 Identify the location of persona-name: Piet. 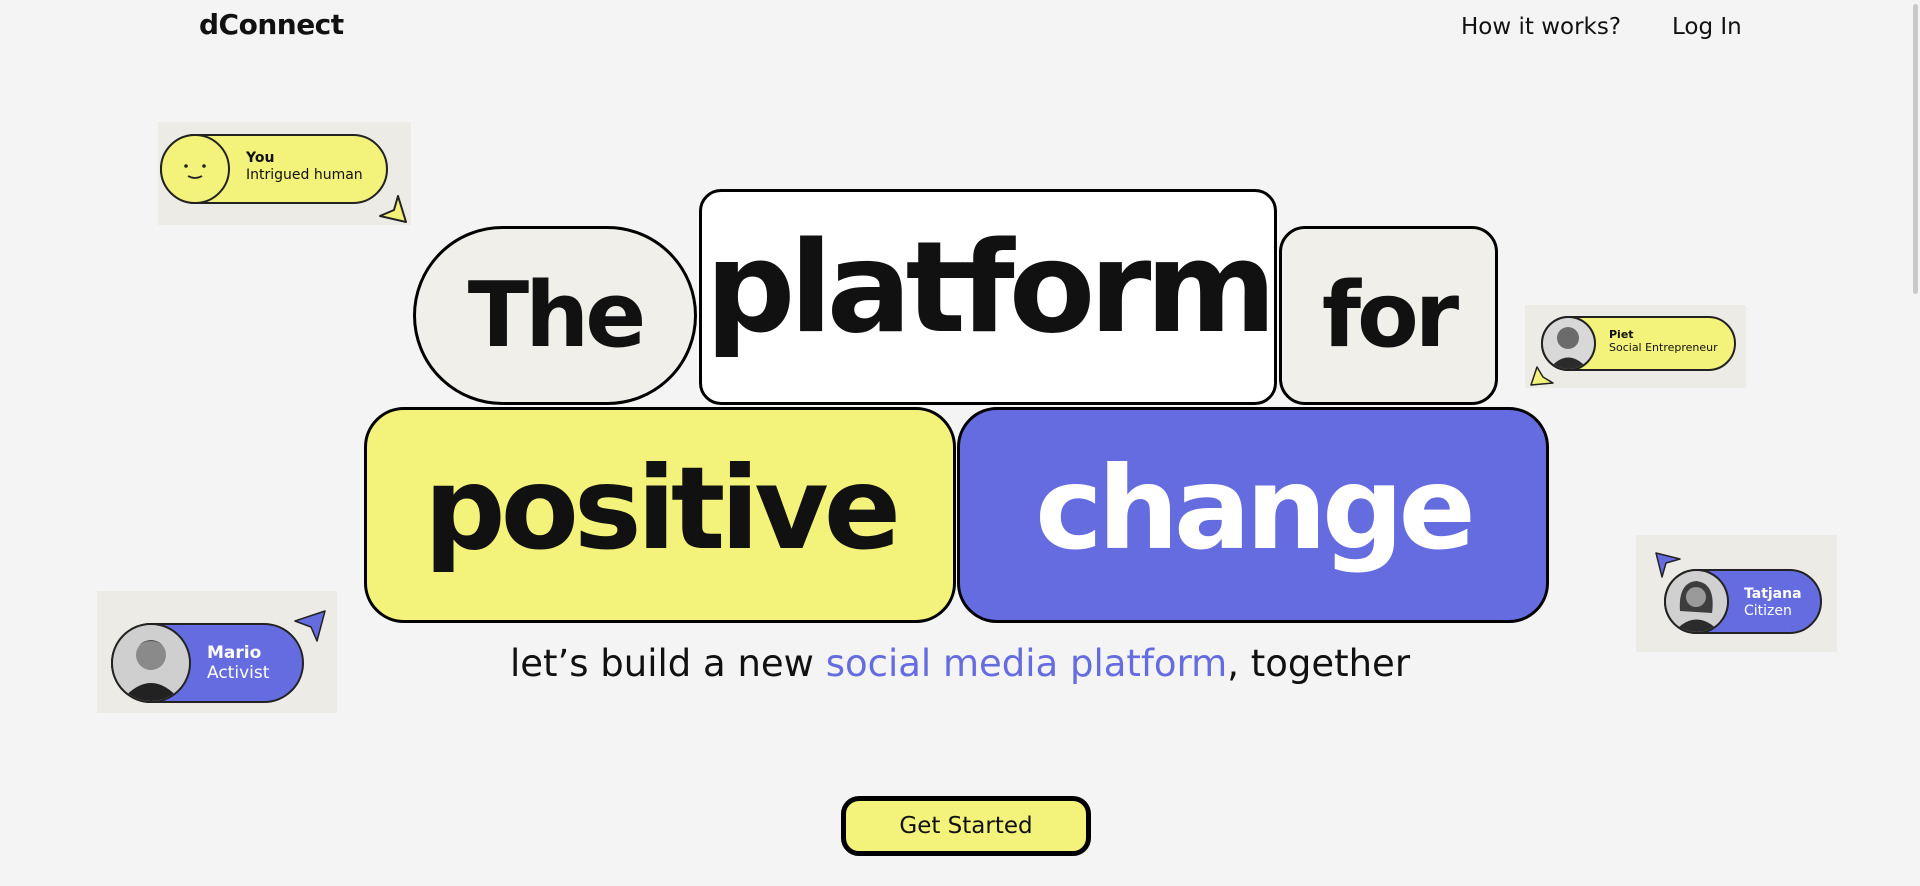
(1621, 334).